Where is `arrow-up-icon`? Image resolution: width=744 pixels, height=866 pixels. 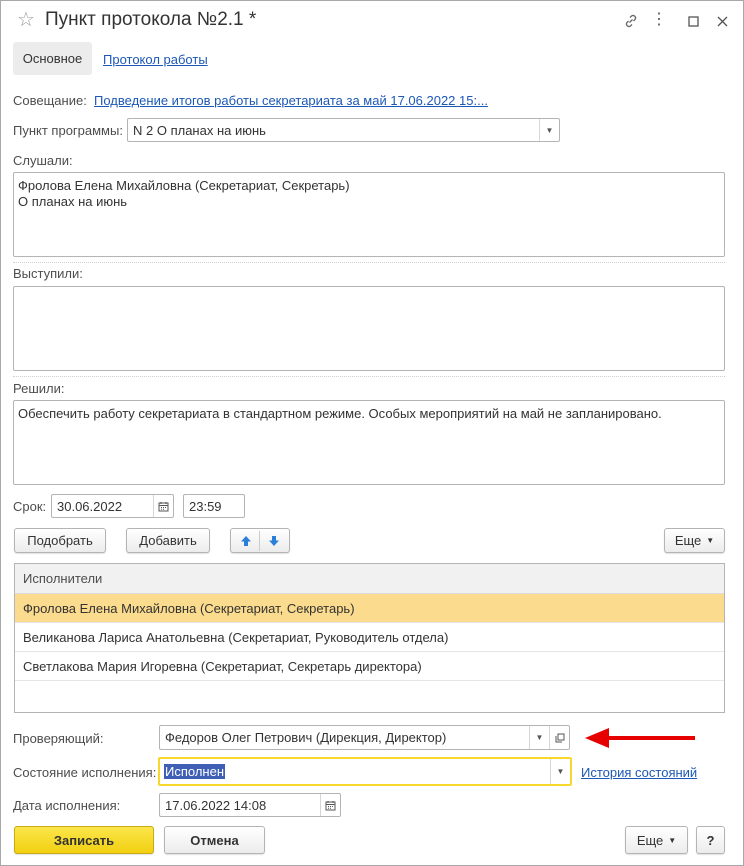
arrow-up-icon is located at coordinates (246, 541).